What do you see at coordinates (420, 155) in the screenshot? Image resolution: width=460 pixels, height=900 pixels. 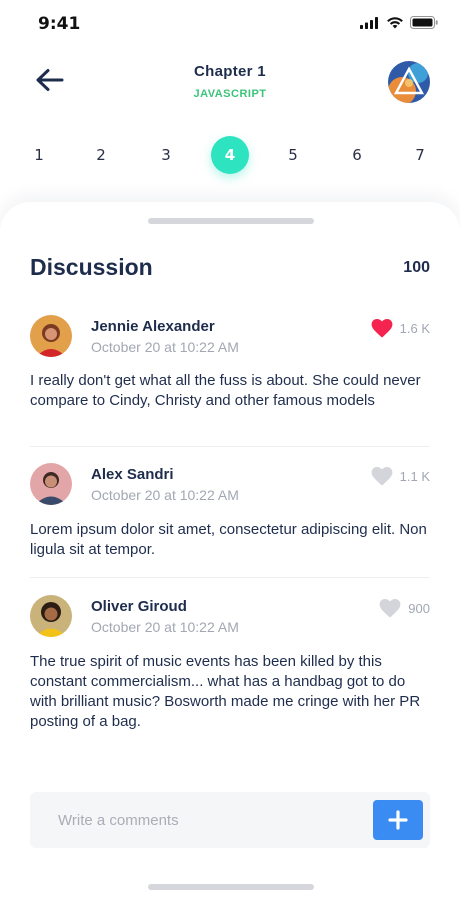 I see `chapter-7: 7` at bounding box center [420, 155].